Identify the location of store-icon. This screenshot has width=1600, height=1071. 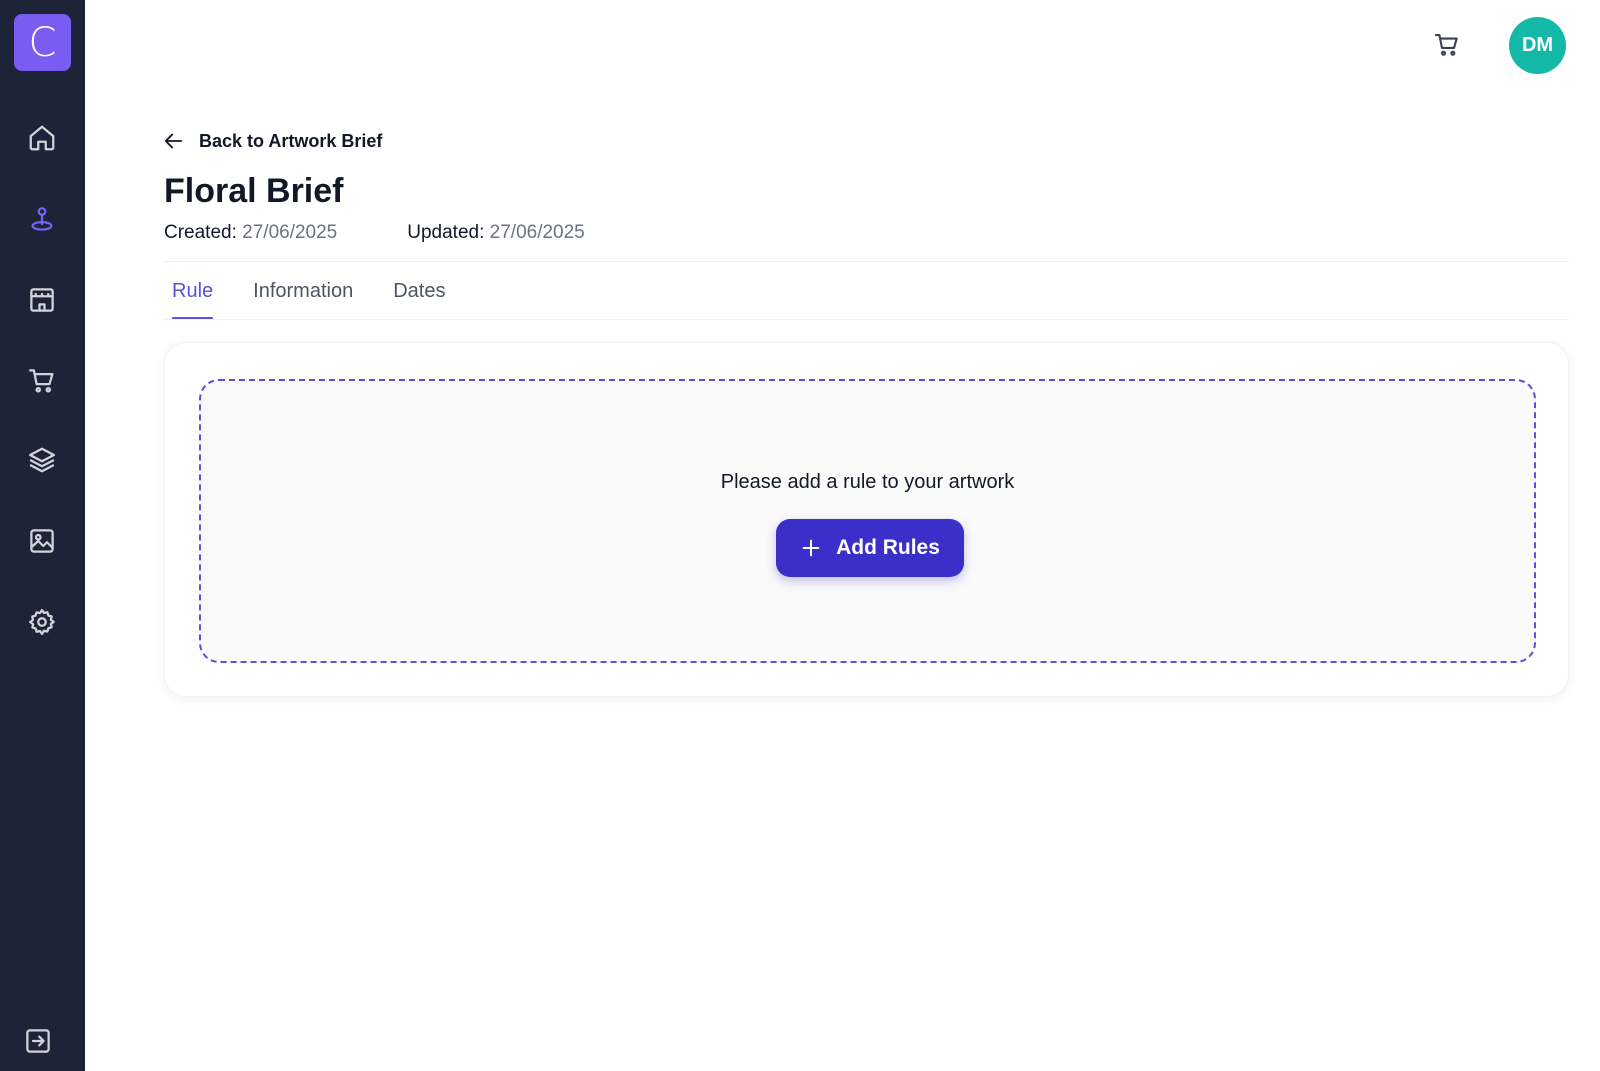
(42, 300).